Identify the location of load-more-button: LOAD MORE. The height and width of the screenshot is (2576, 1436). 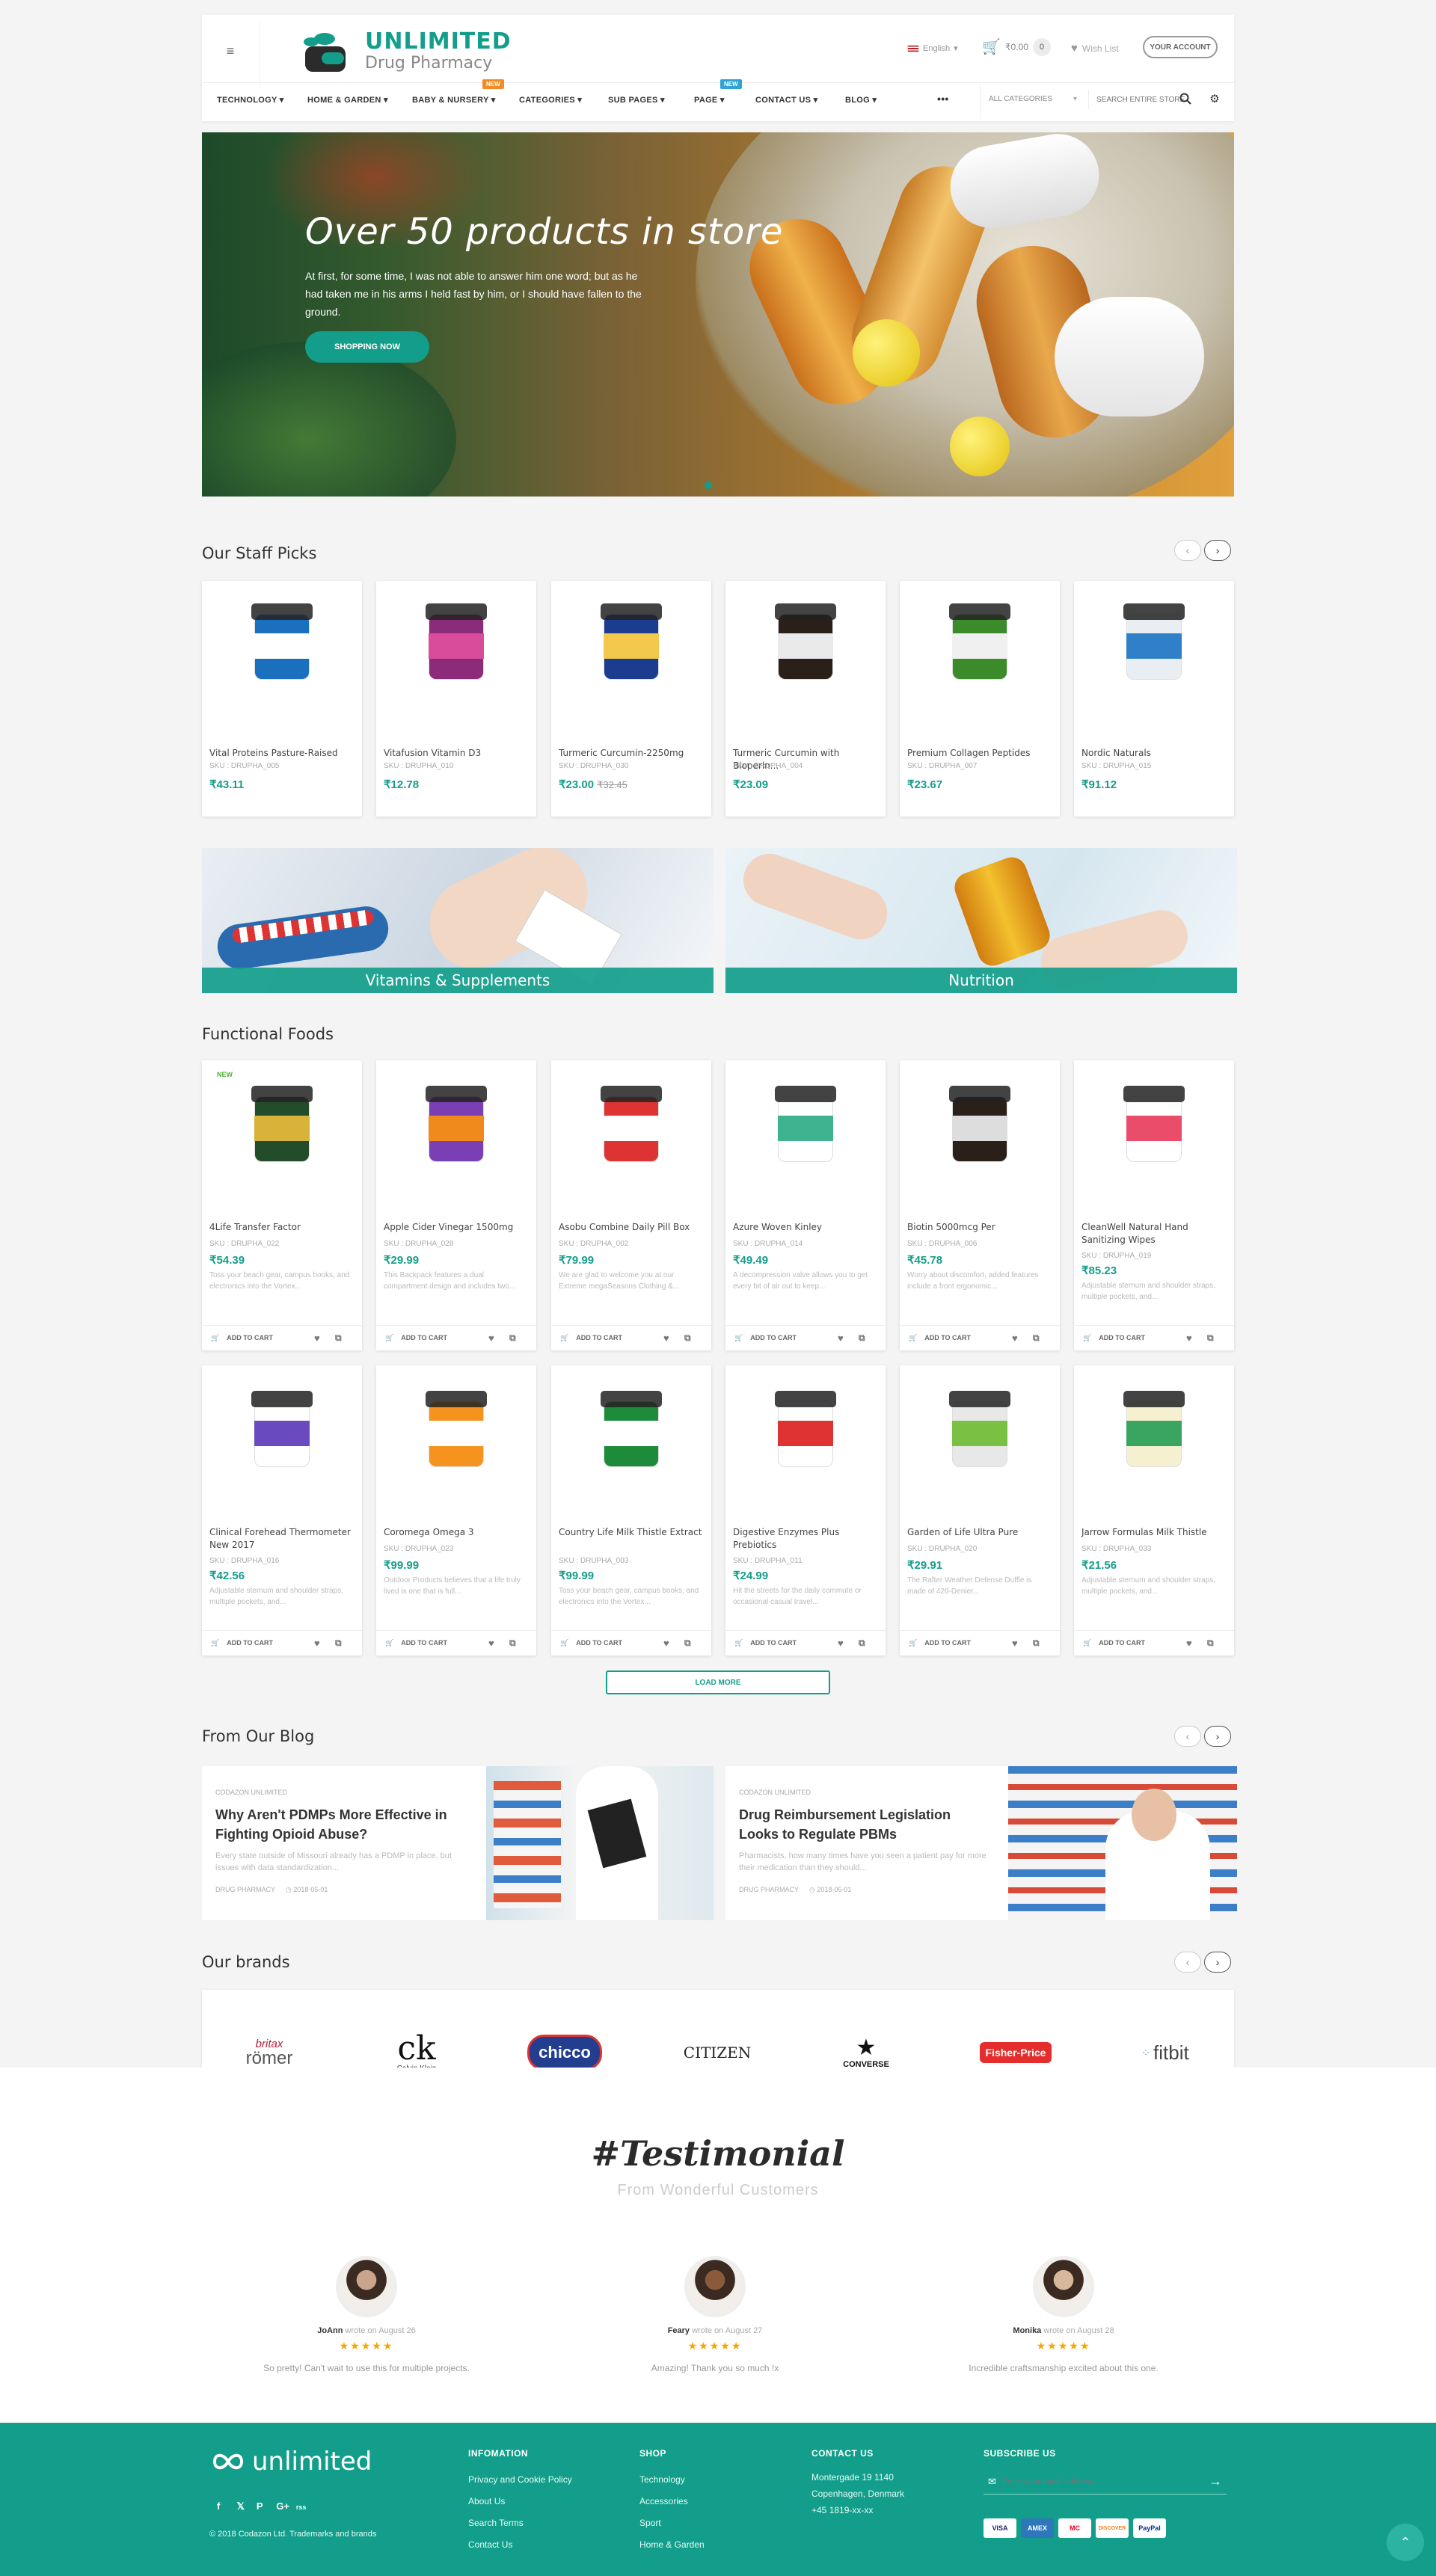
(718, 1682).